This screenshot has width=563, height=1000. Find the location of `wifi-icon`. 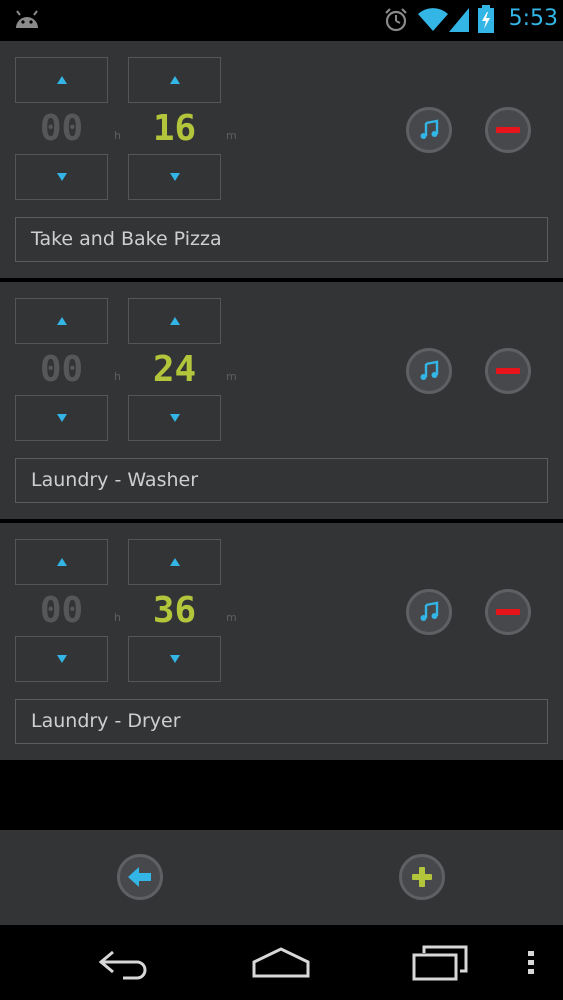

wifi-icon is located at coordinates (433, 19).